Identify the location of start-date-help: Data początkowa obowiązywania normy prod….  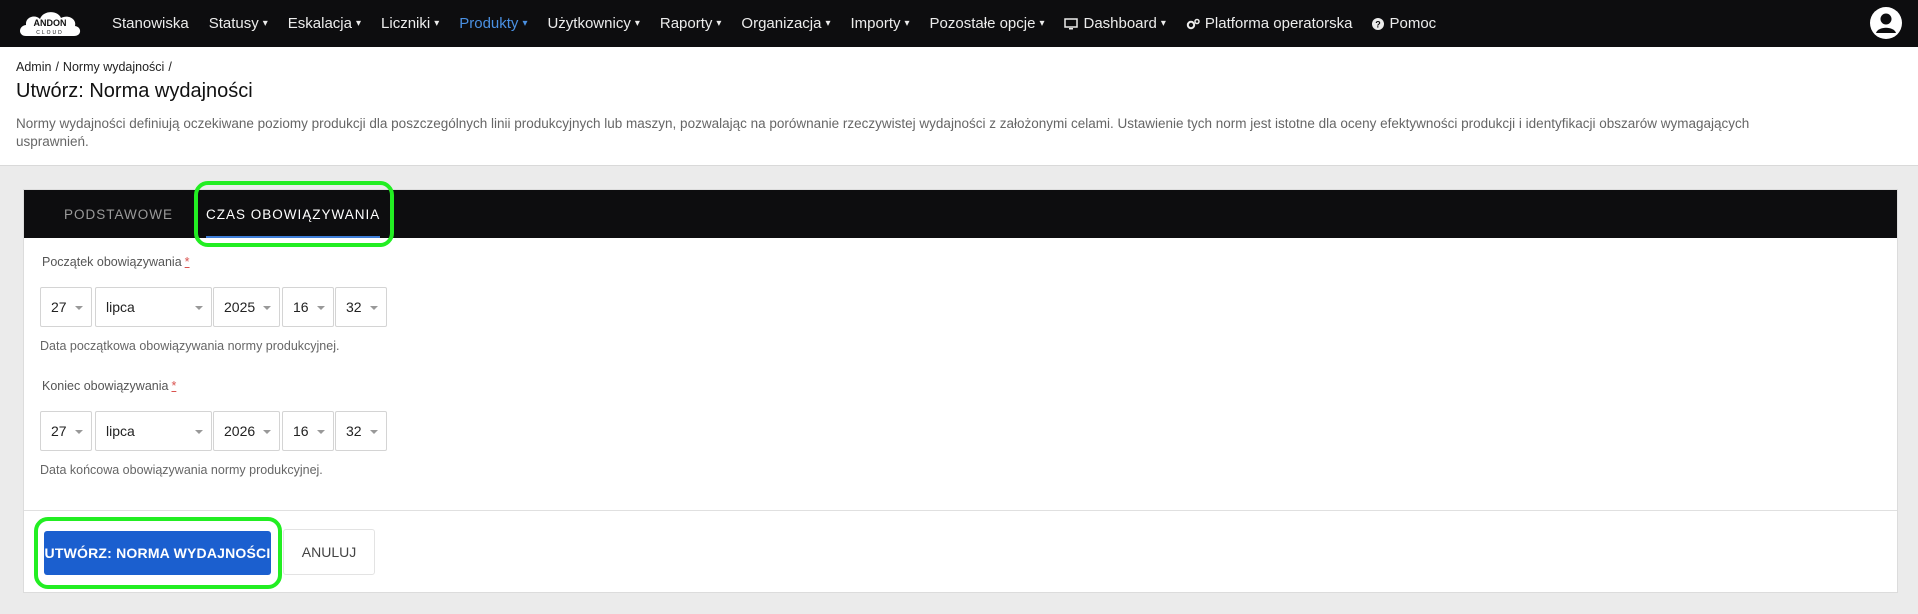
(190, 346).